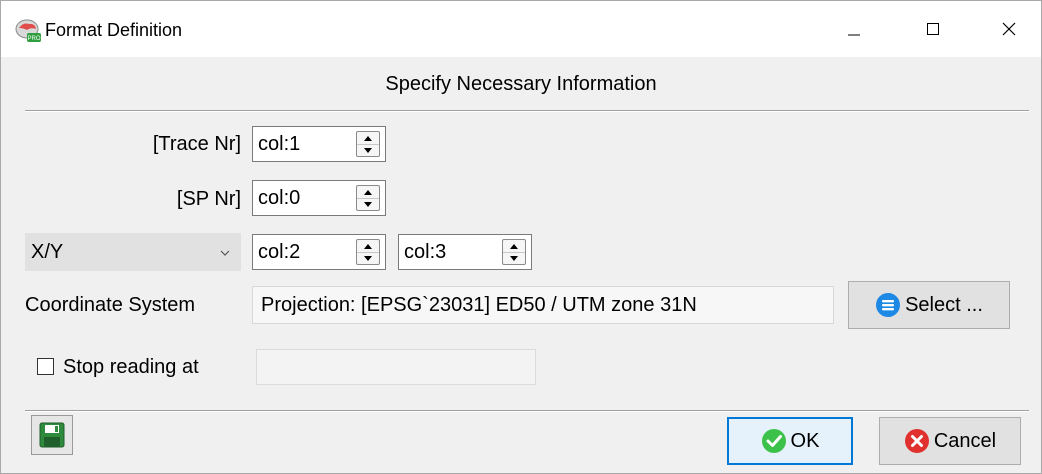  What do you see at coordinates (45, 366) in the screenshot?
I see `stop-reading-checkbox` at bounding box center [45, 366].